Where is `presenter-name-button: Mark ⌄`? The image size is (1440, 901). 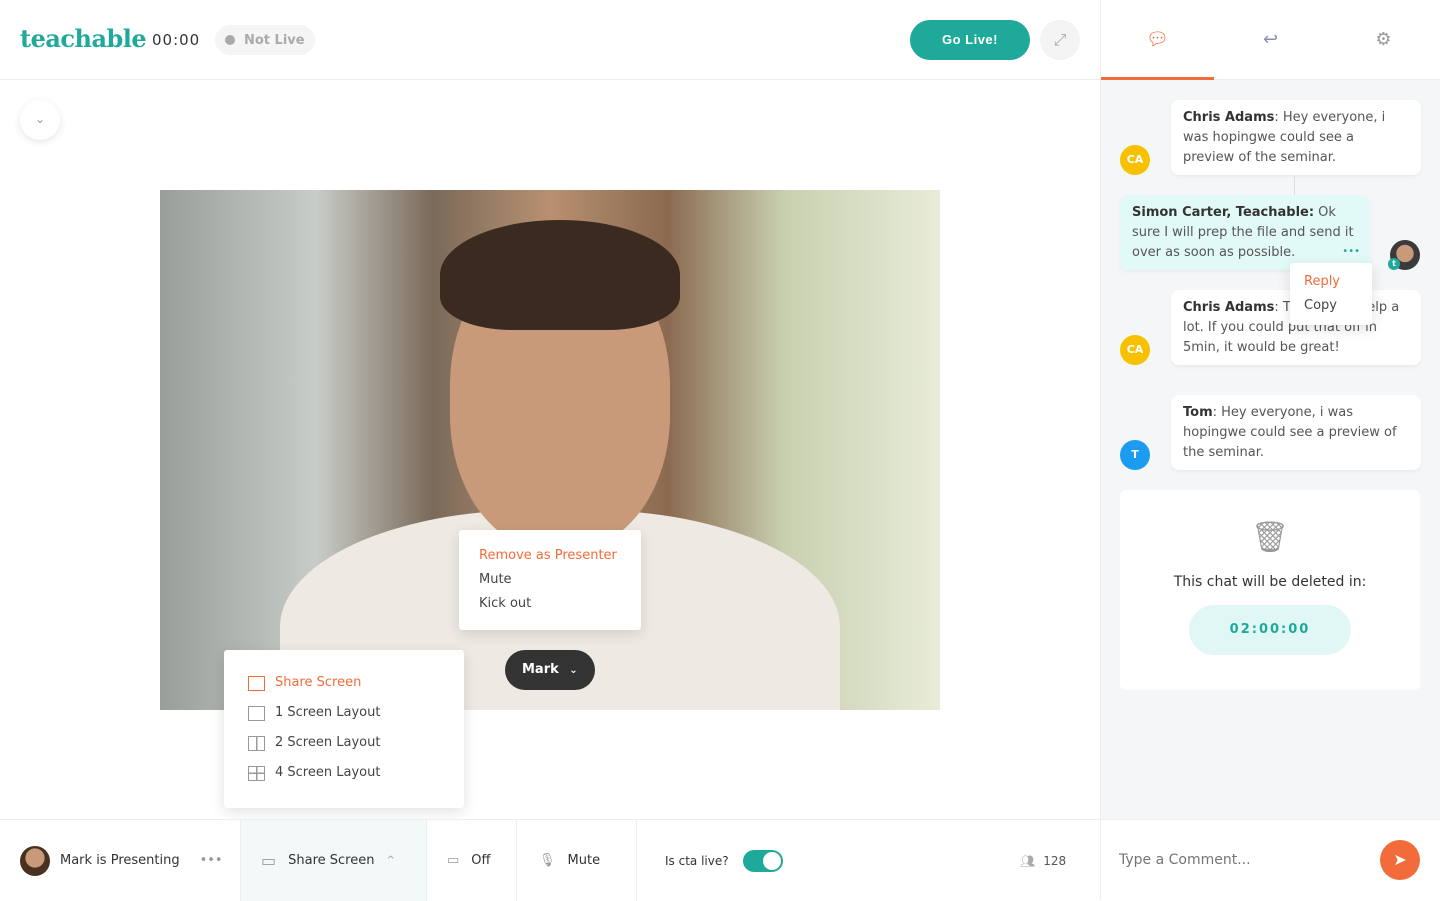
presenter-name-button: Mark ⌄ is located at coordinates (550, 670).